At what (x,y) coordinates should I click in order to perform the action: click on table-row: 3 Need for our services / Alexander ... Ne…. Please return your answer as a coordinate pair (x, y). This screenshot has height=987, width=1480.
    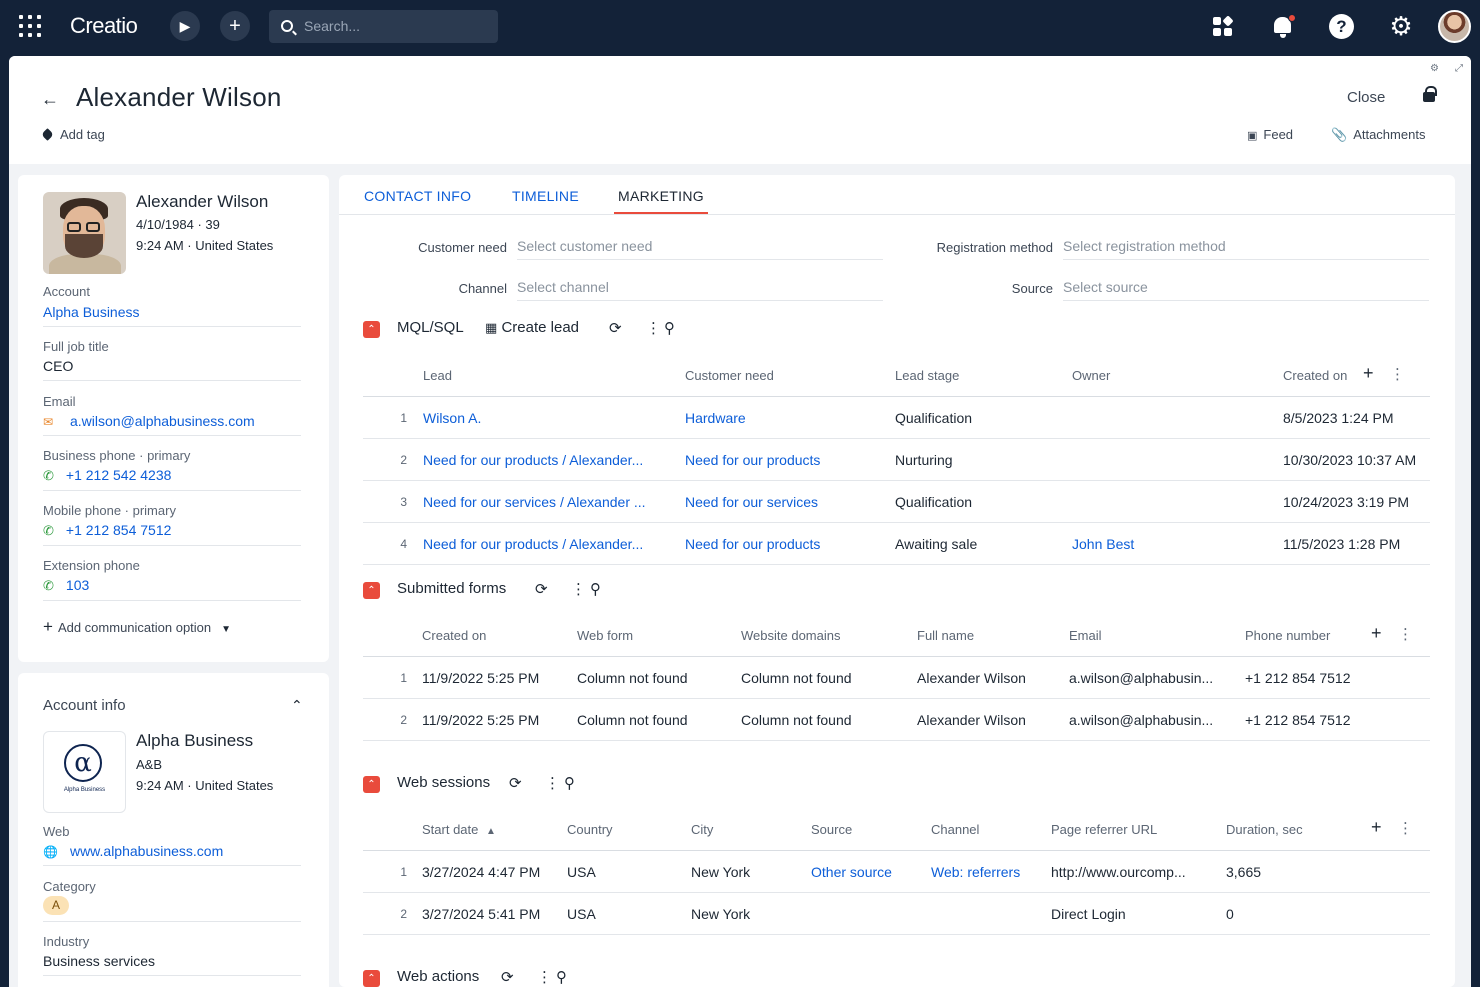
    Looking at the image, I should click on (896, 502).